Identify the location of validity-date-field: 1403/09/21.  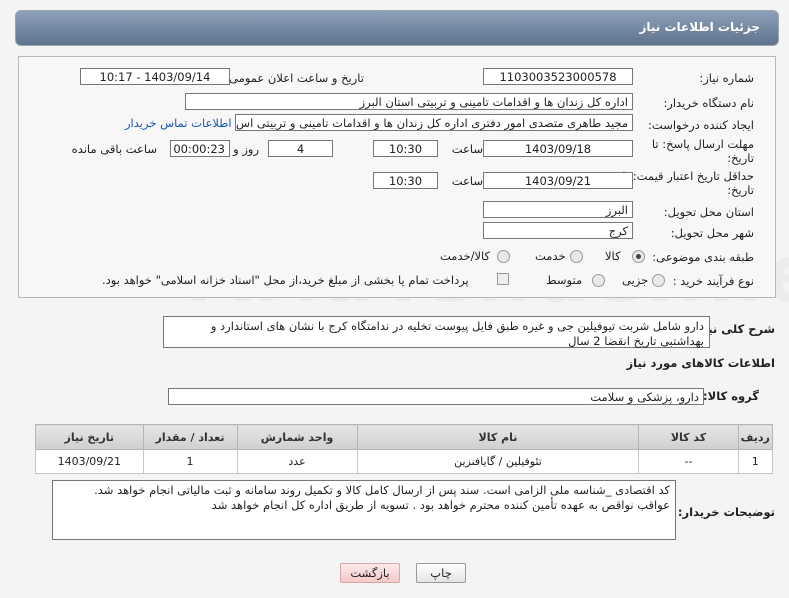
(558, 180).